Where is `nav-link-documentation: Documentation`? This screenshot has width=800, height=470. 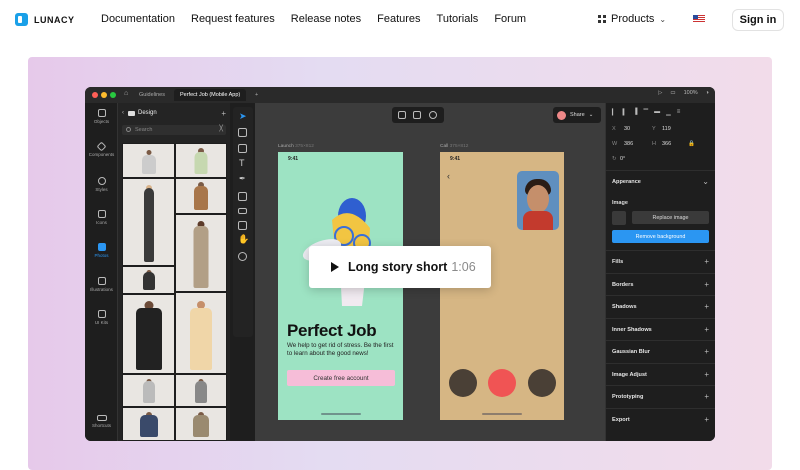
nav-link-documentation: Documentation is located at coordinates (138, 19).